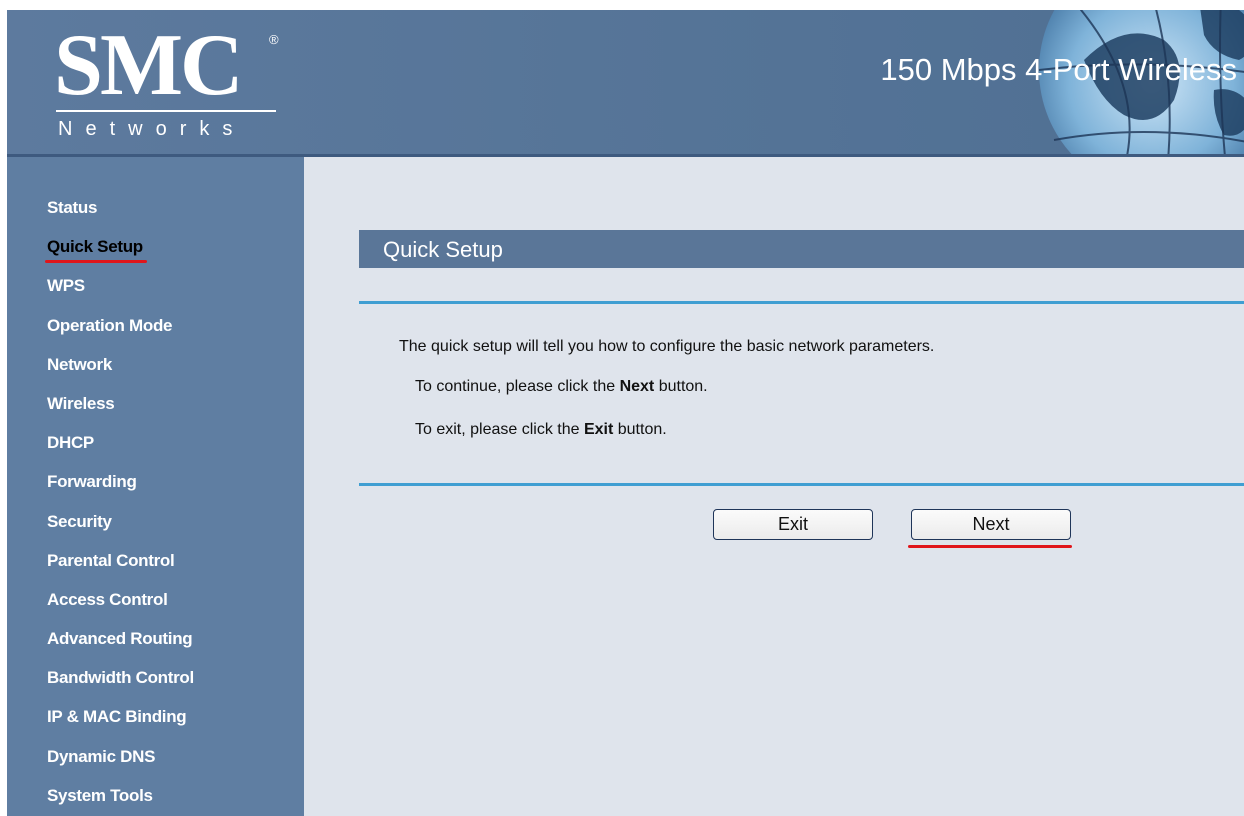 The height and width of the screenshot is (816, 1244). Describe the element at coordinates (640, 429) in the screenshot. I see `exit-suffix: button.` at that location.